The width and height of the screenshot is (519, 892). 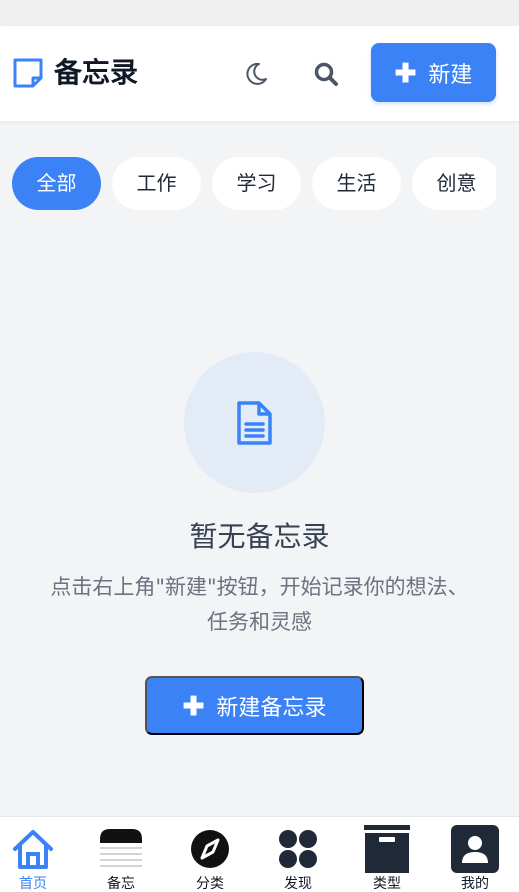 I want to click on nav-item-home: 首页, so click(x=38, y=854).